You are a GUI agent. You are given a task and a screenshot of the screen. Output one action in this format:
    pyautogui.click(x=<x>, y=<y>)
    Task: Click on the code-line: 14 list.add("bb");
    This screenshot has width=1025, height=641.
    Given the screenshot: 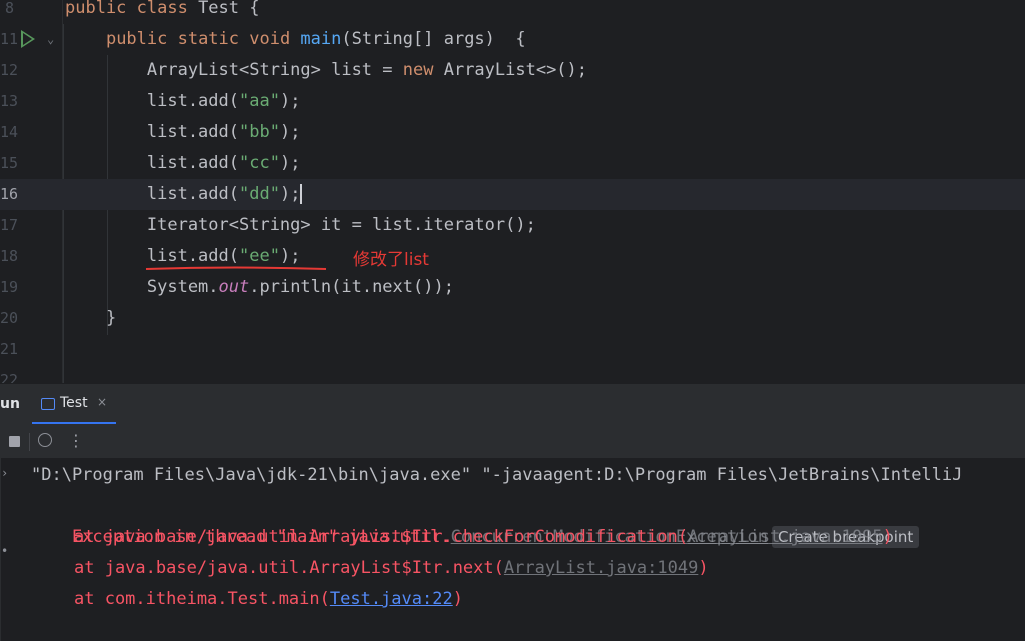 What is the action you would take?
    pyautogui.click(x=512, y=132)
    